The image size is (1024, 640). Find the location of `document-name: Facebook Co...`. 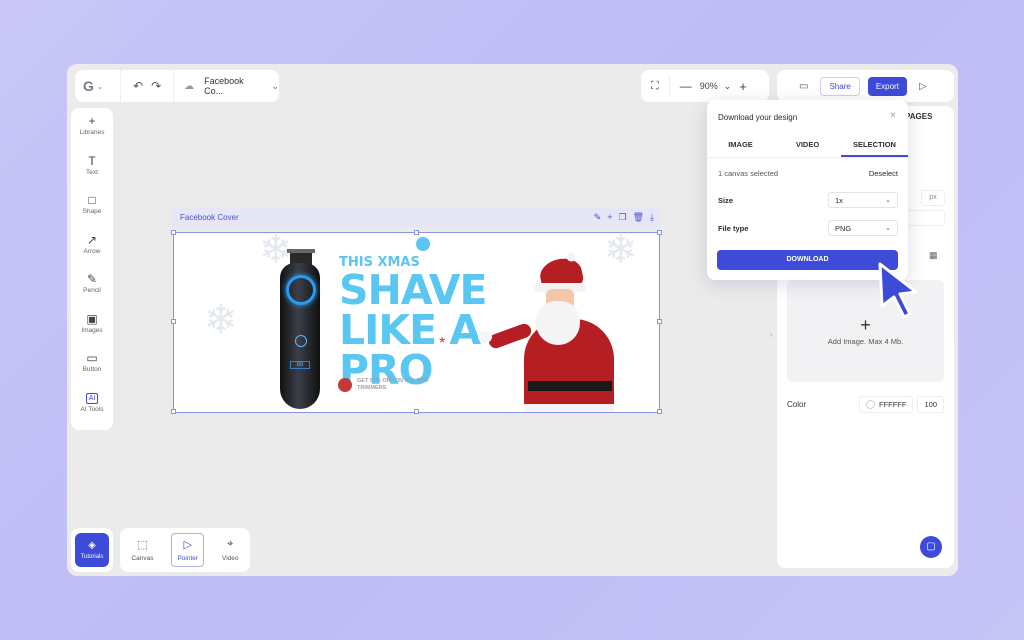

document-name: Facebook Co... is located at coordinates (224, 86).